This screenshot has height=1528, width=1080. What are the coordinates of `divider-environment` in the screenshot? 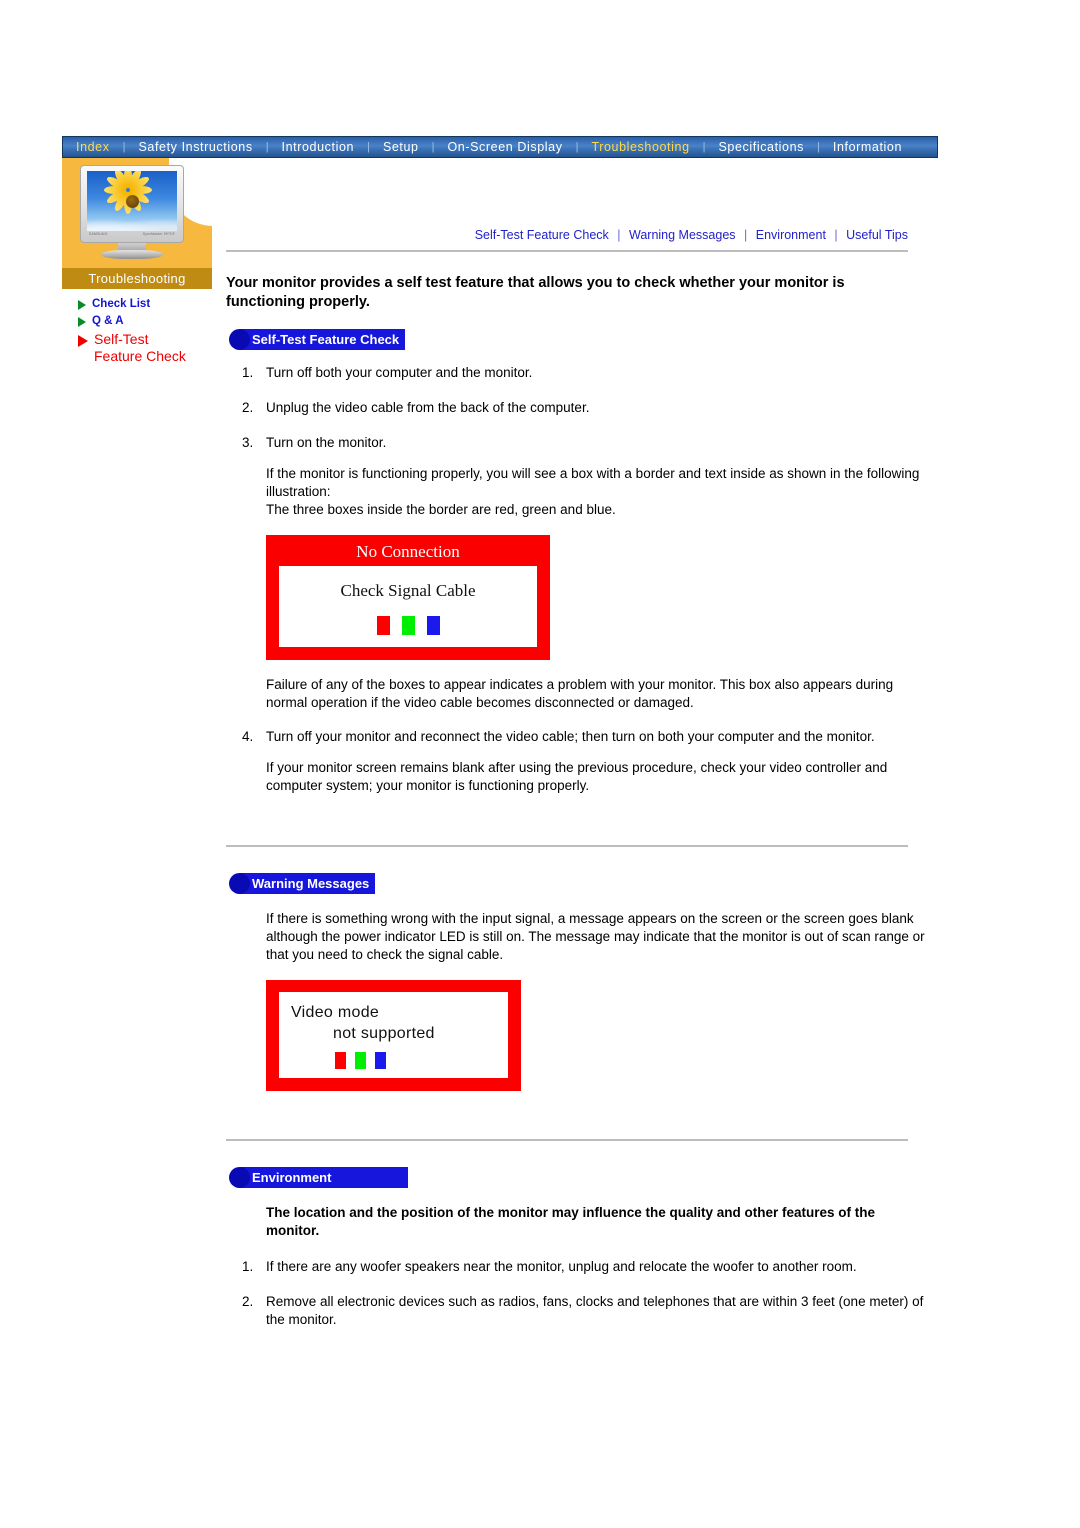 It's located at (567, 1140).